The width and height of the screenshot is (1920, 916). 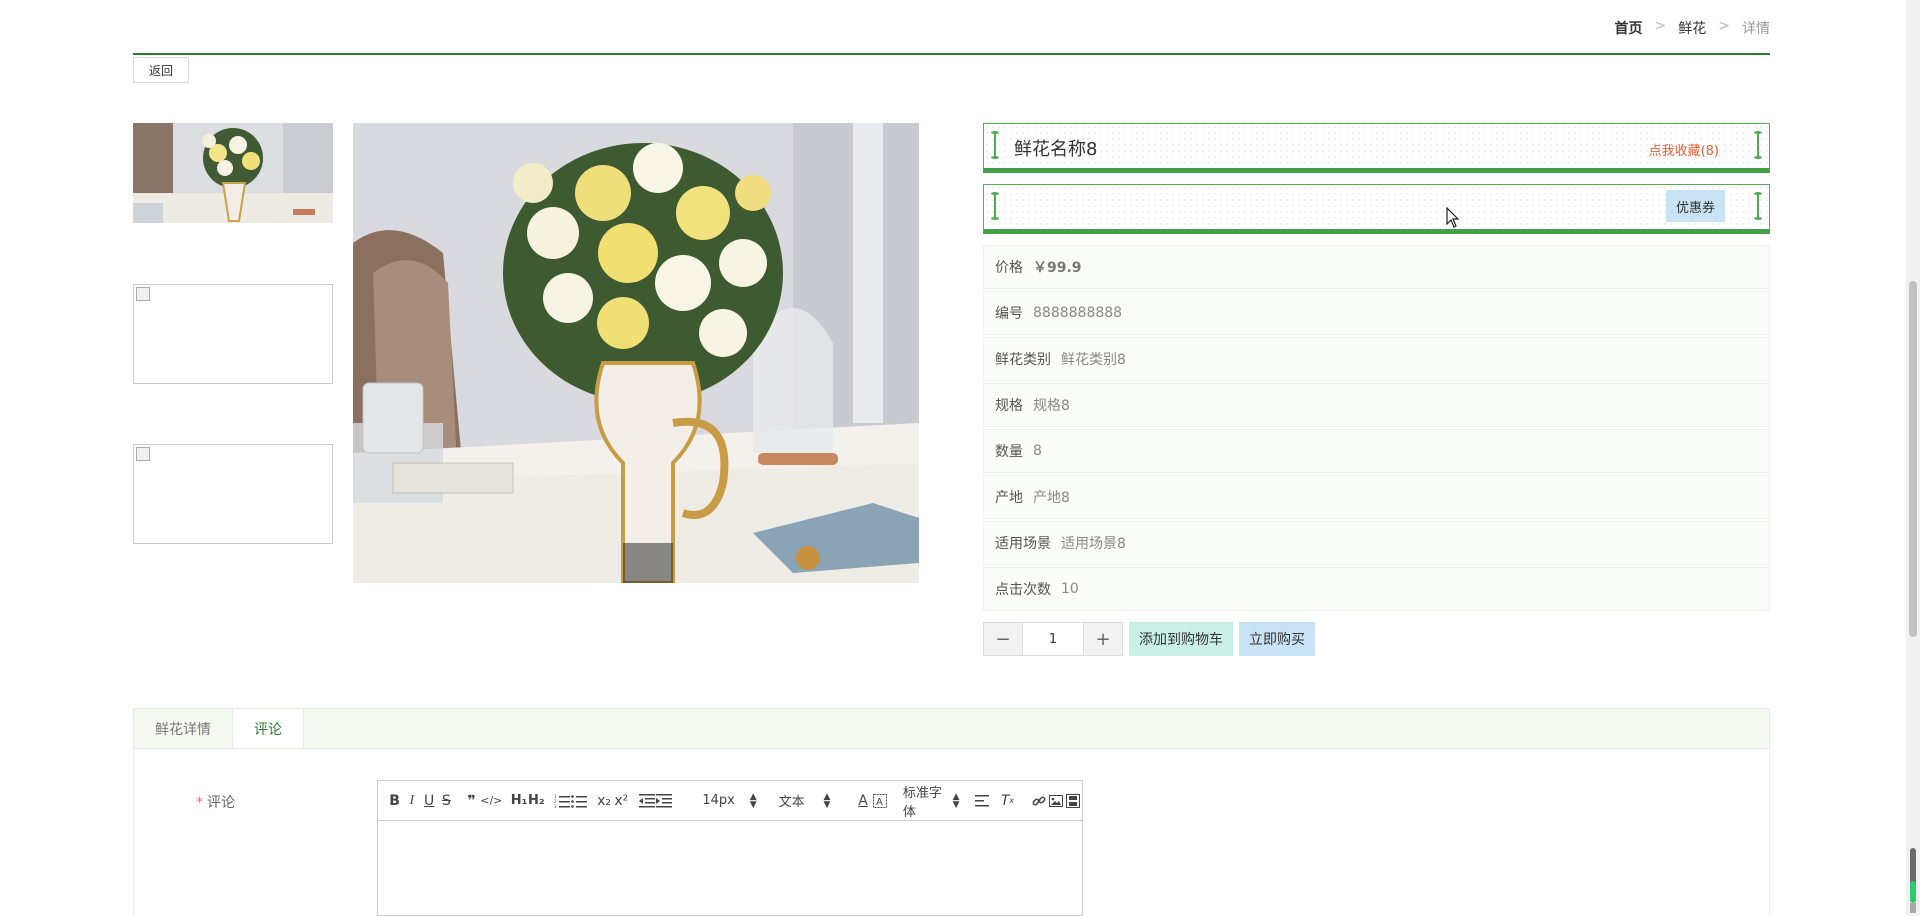 What do you see at coordinates (1009, 314) in the screenshot?
I see `field-label: 编号` at bounding box center [1009, 314].